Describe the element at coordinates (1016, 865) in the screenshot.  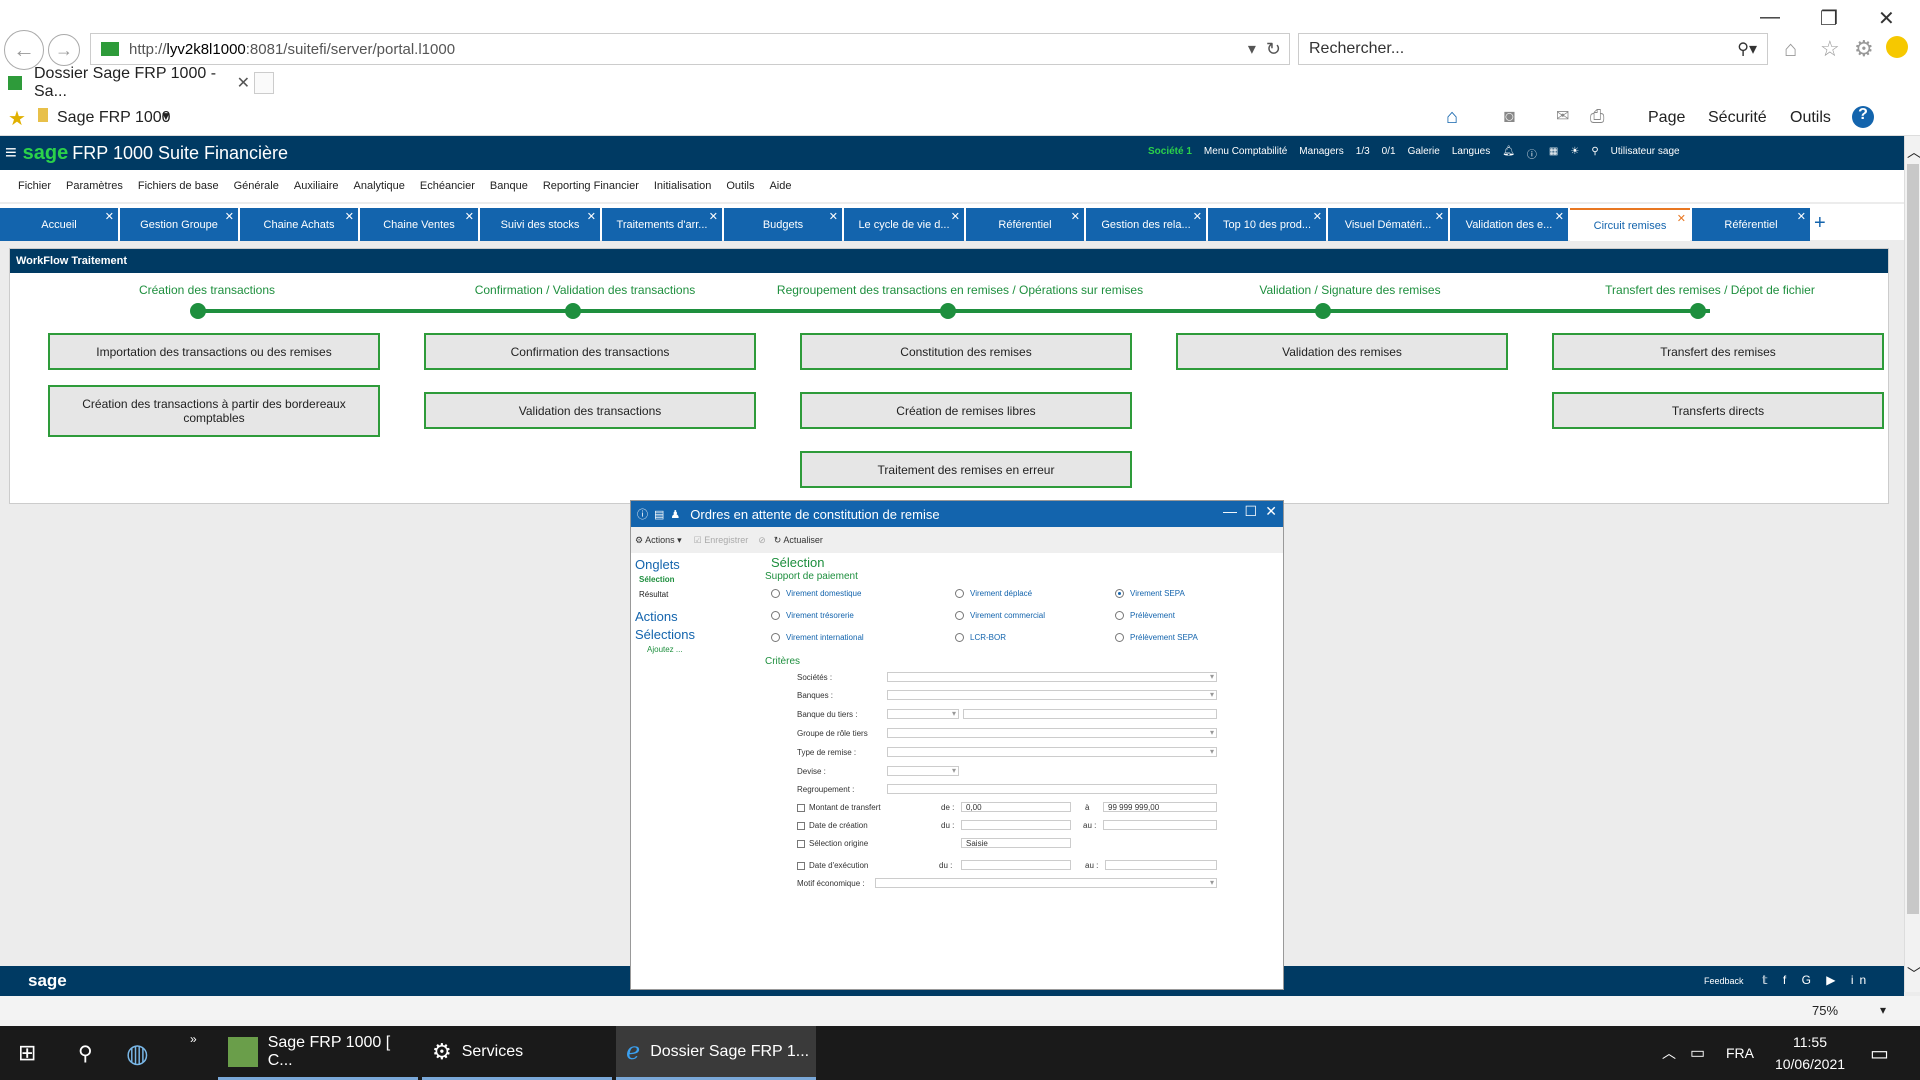
I see `date-exec-du-input` at that location.